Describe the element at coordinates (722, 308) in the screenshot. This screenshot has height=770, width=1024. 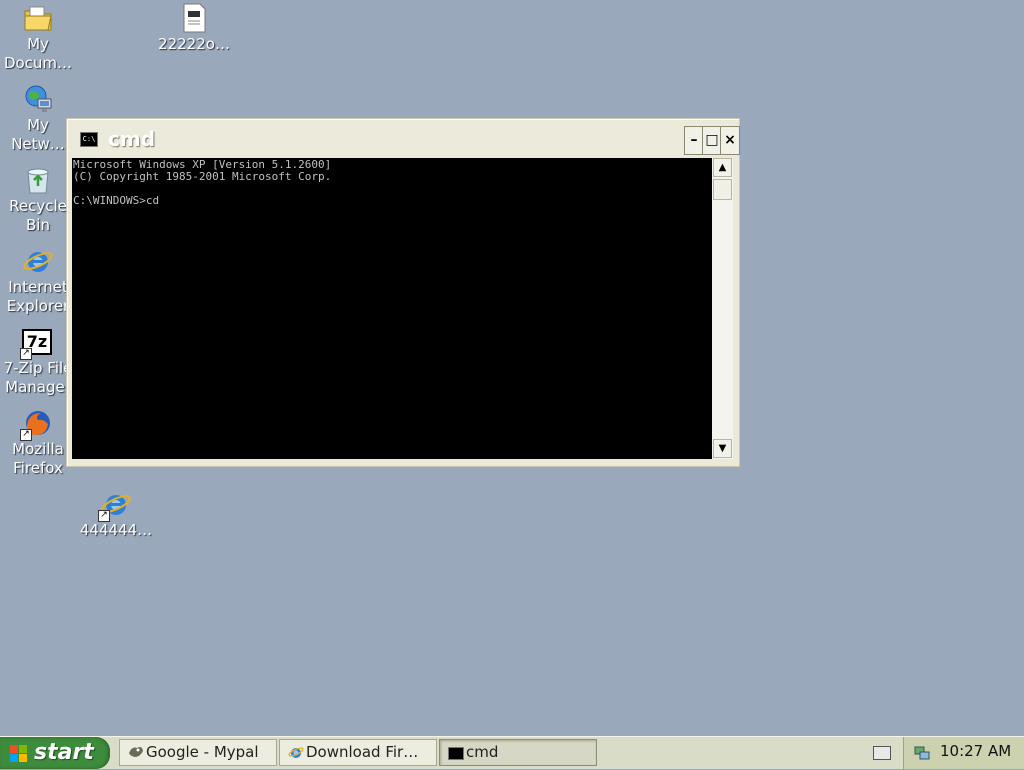
I see `vertical-scrollbar: ▲ ▼` at that location.